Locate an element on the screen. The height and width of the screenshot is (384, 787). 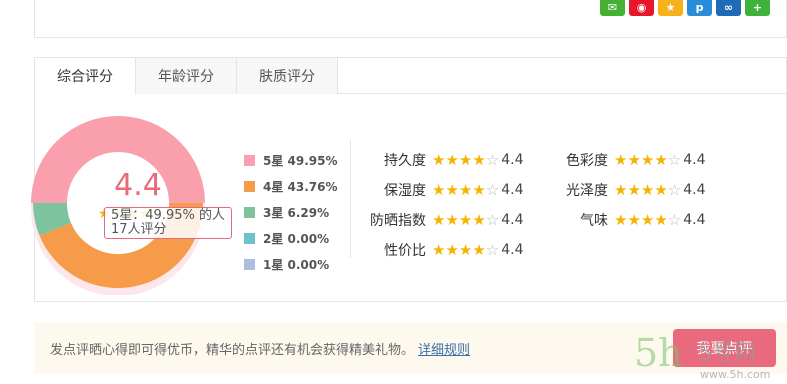
legend-label: 3星 6.29% is located at coordinates (296, 212).